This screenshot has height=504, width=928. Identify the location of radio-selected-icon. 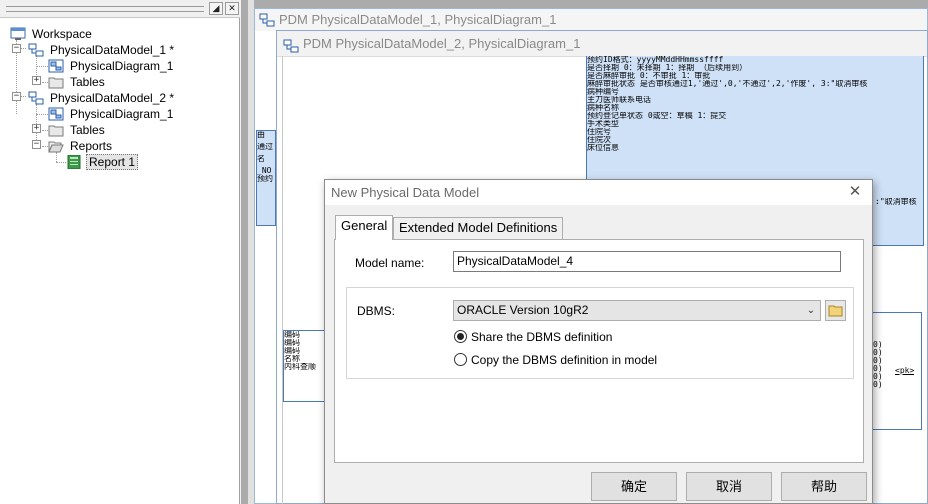
(460, 336).